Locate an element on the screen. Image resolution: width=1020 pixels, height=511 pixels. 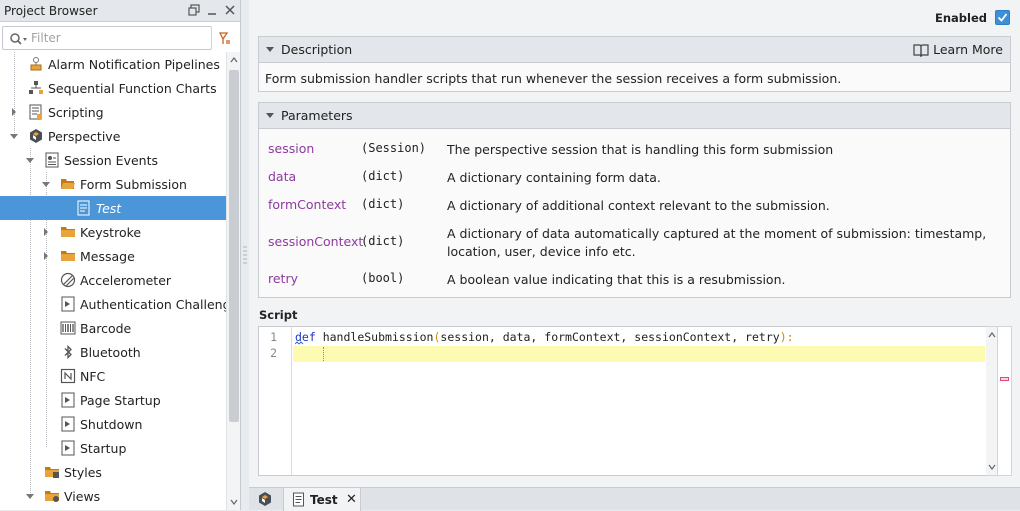
parameters-header: Parameters is located at coordinates (634, 116).